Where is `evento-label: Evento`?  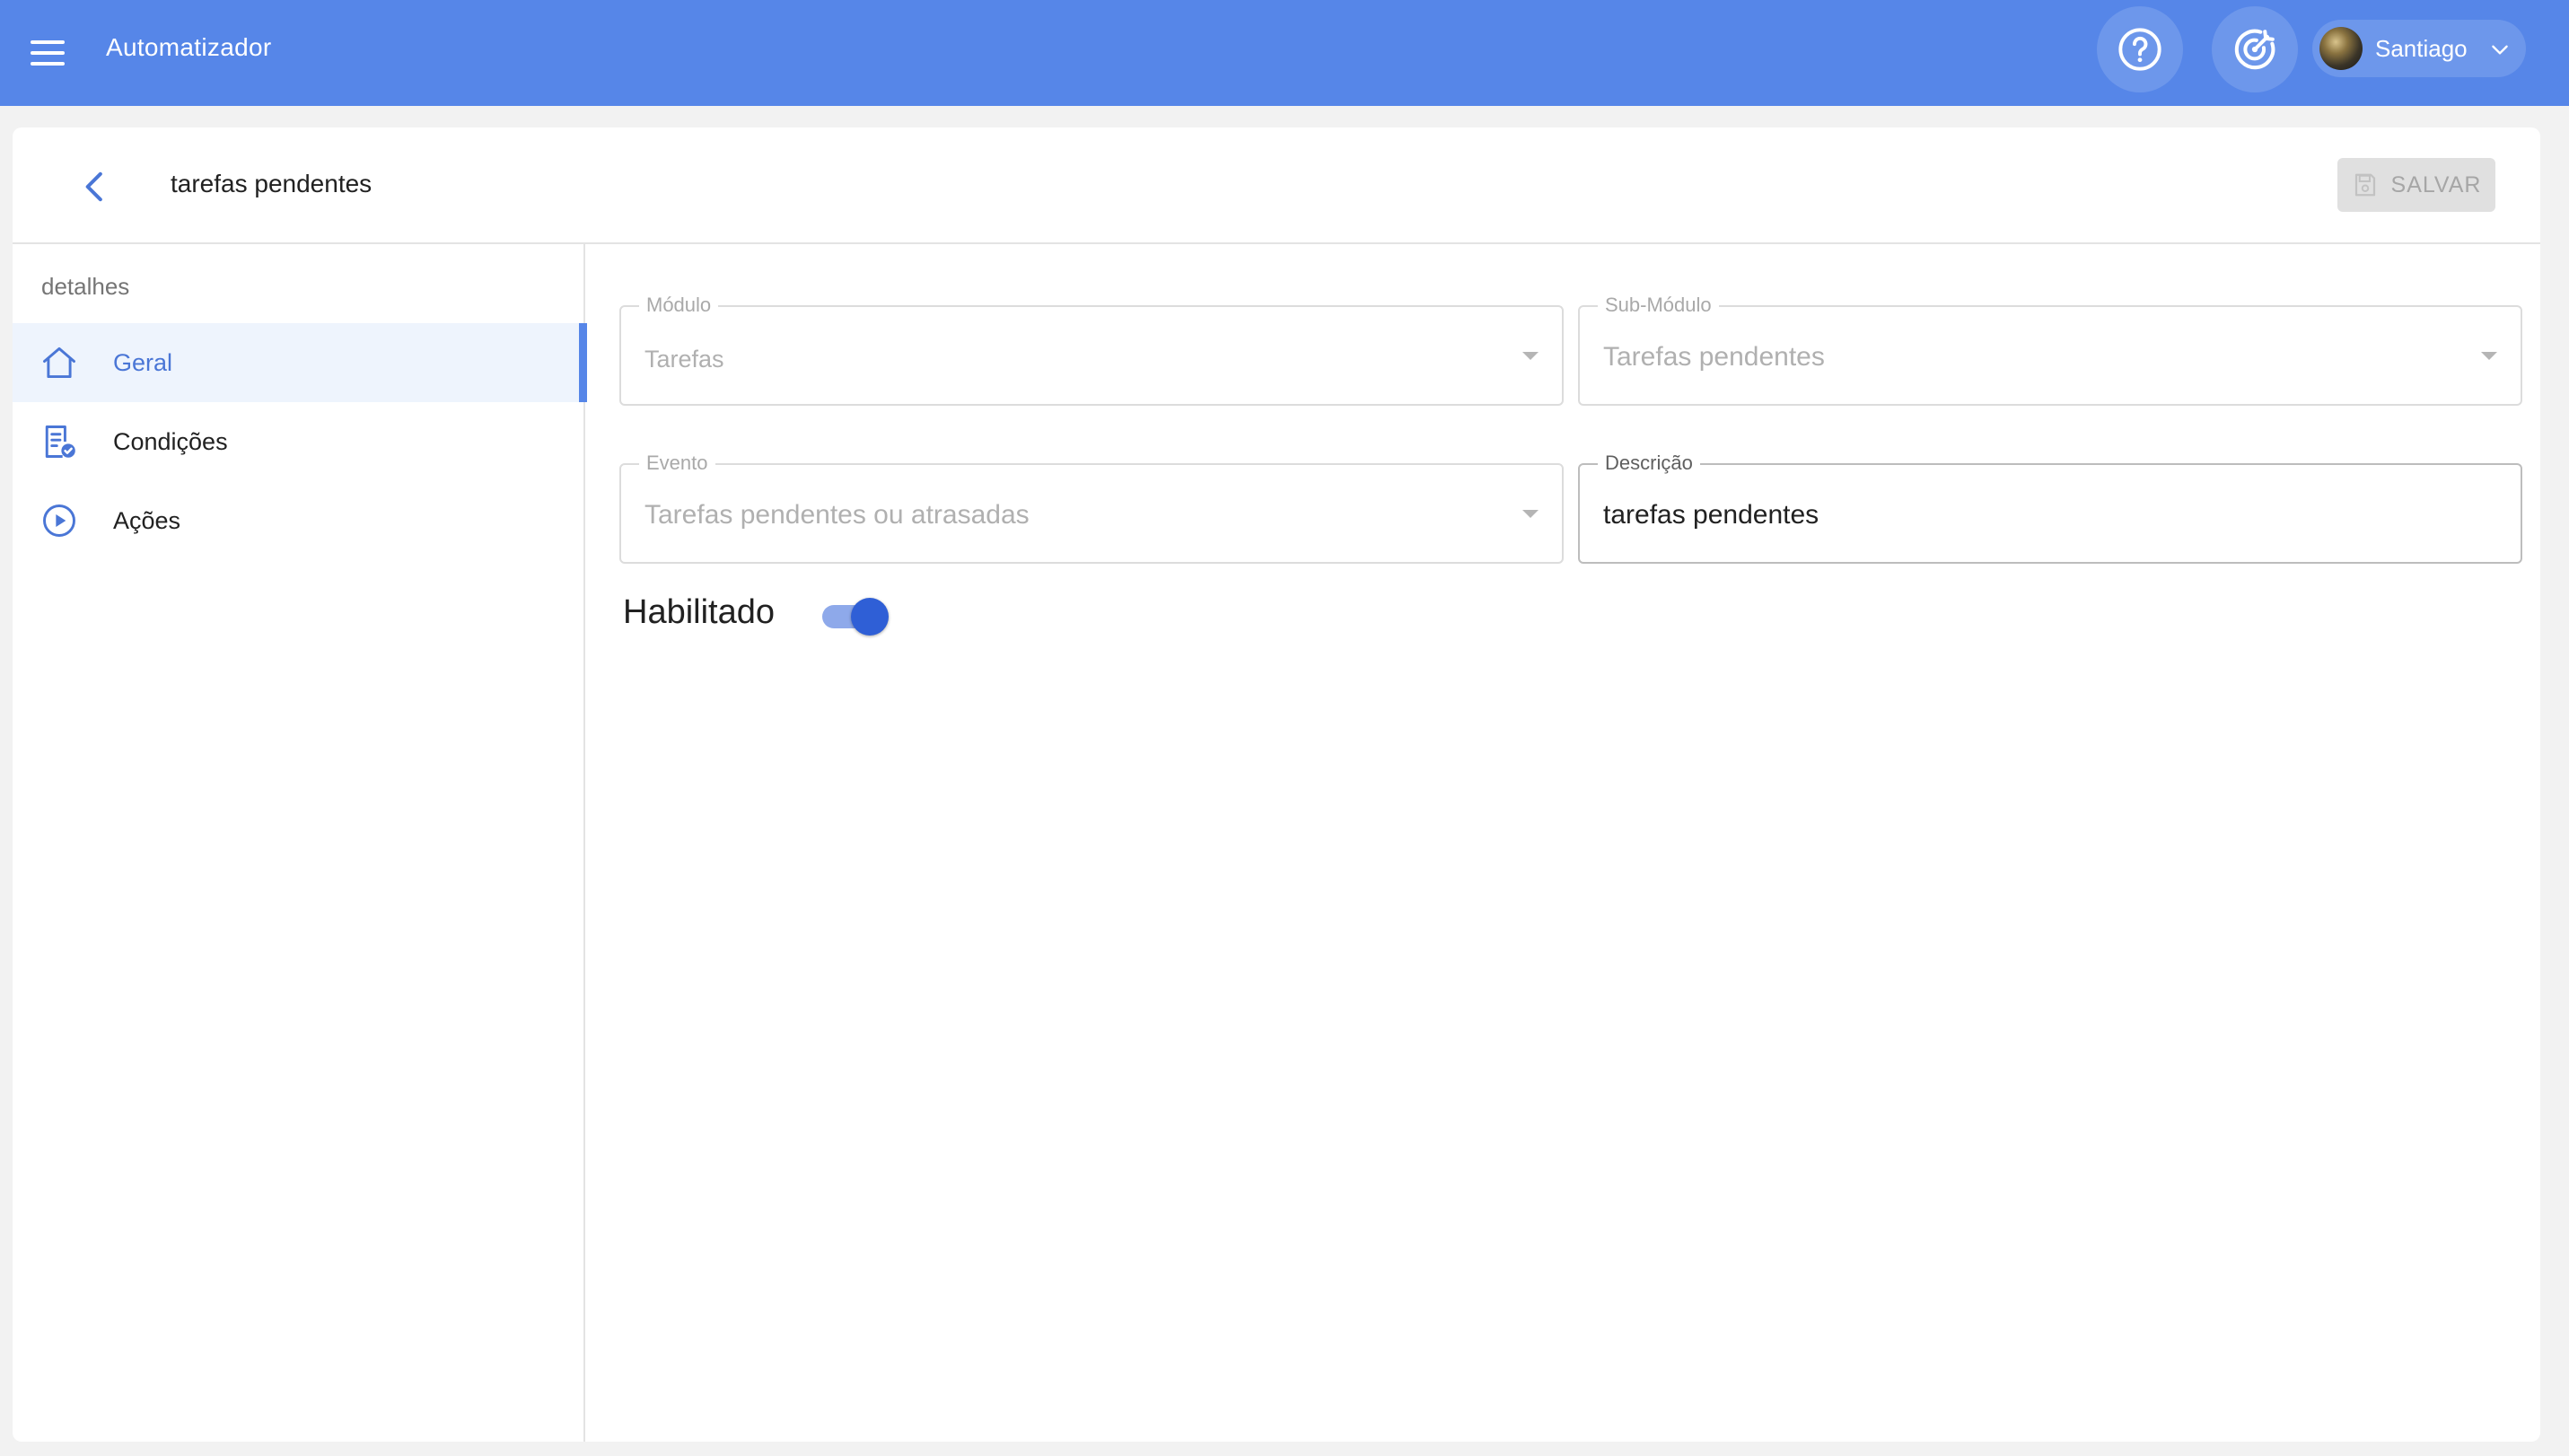 evento-label: Evento is located at coordinates (677, 463).